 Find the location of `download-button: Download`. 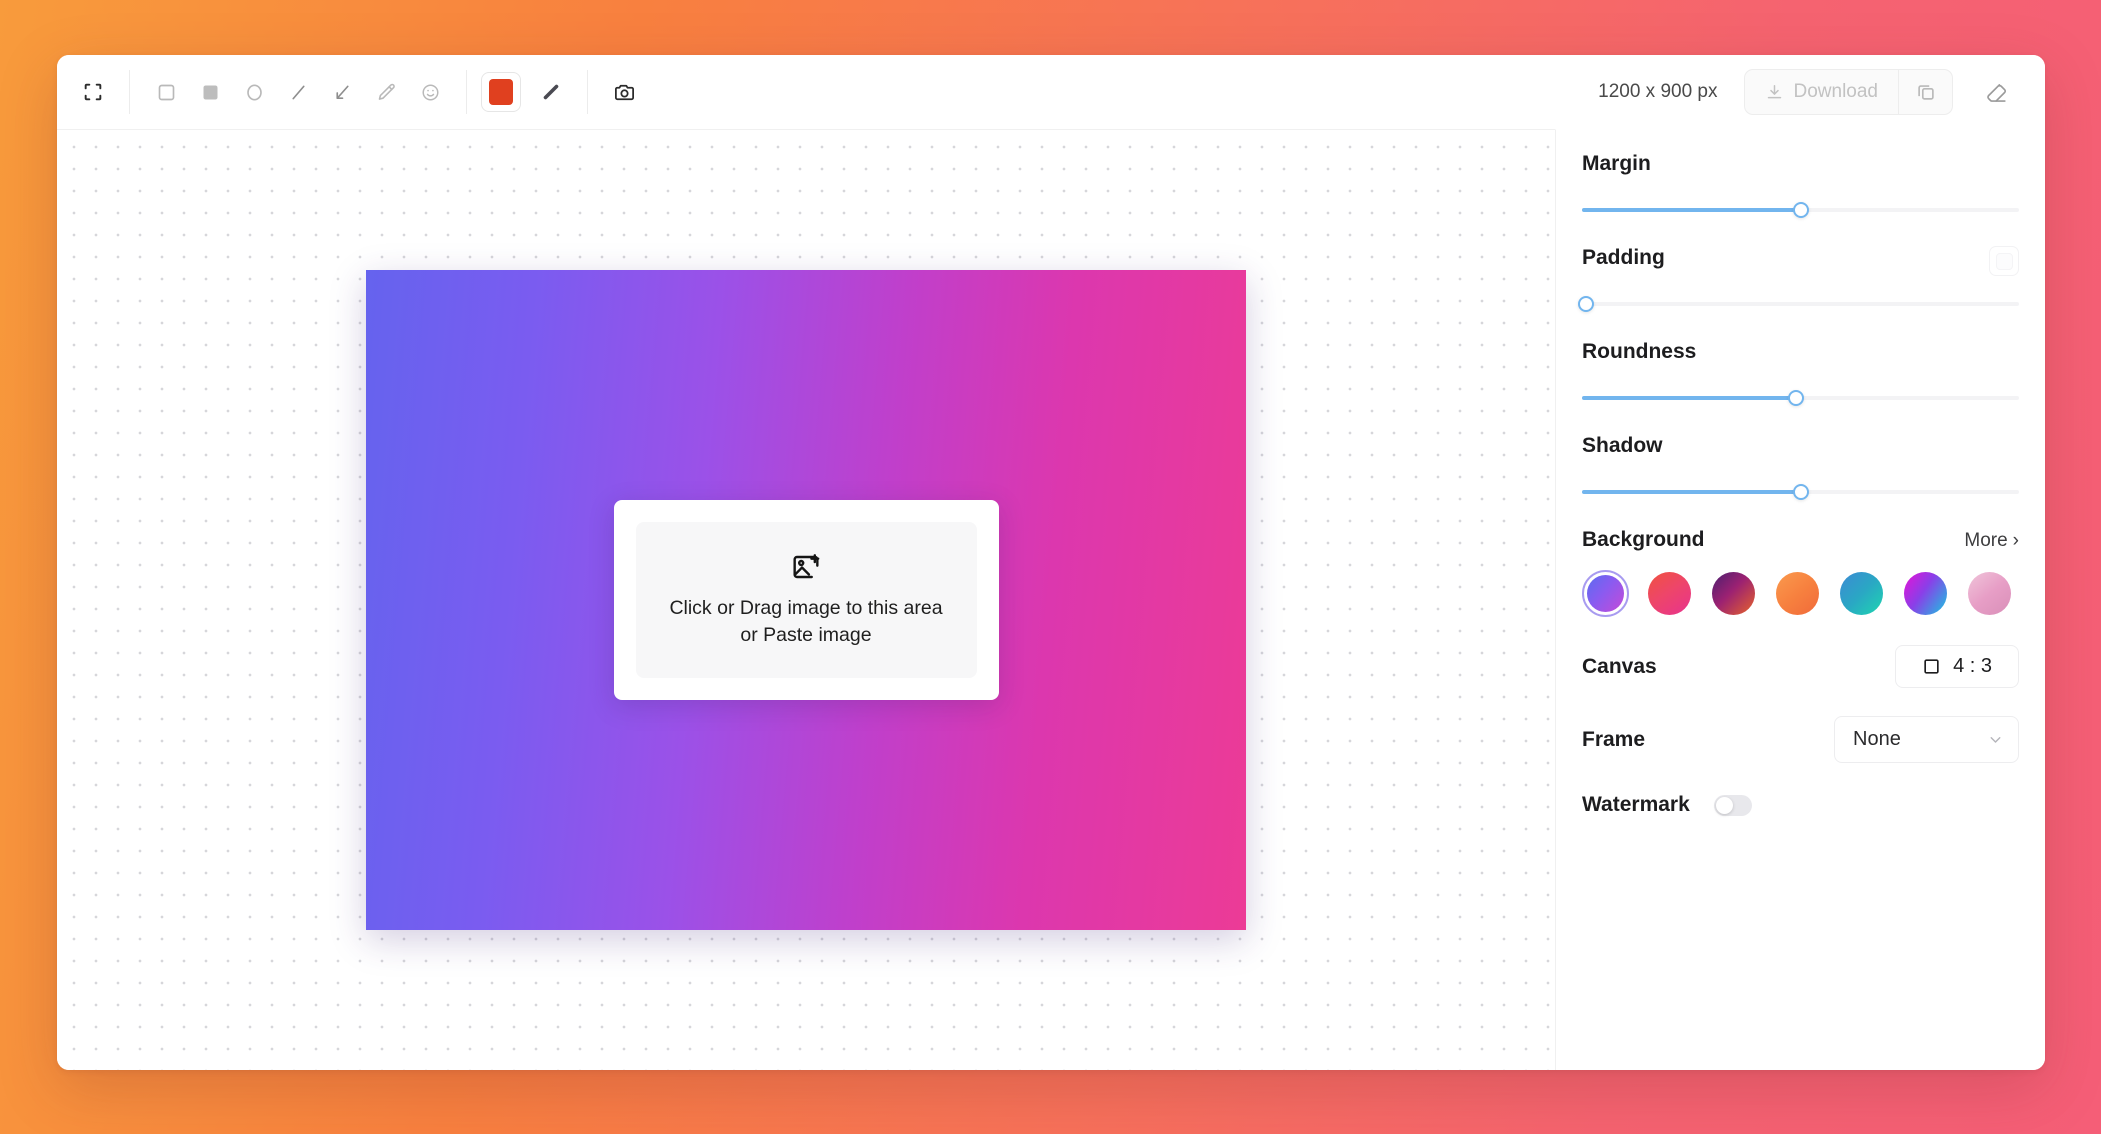

download-button: Download is located at coordinates (1822, 92).